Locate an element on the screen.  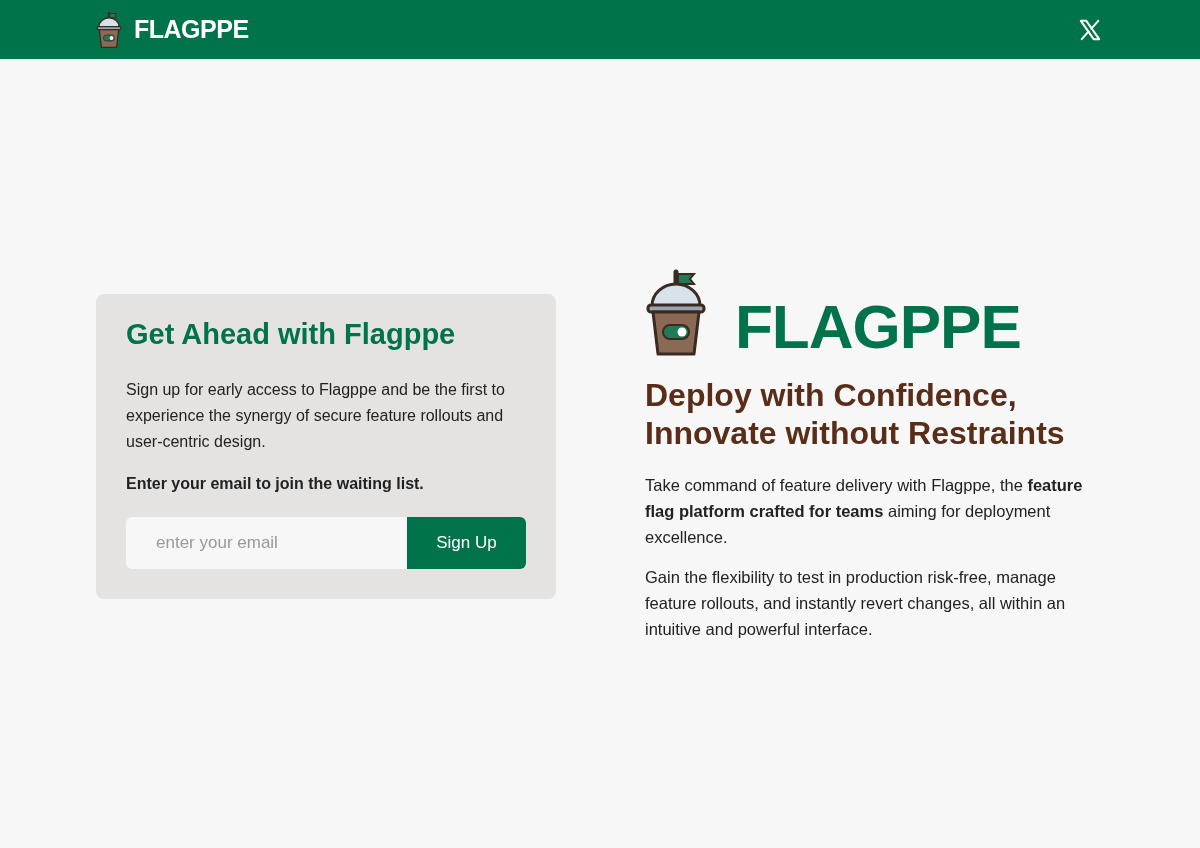
hero-paragraph: Gain the flexibility to test in production risk-free, manage feature rollouts, and instantly revert changes, all within an intuitive and powerful interface. is located at coordinates (856, 603).